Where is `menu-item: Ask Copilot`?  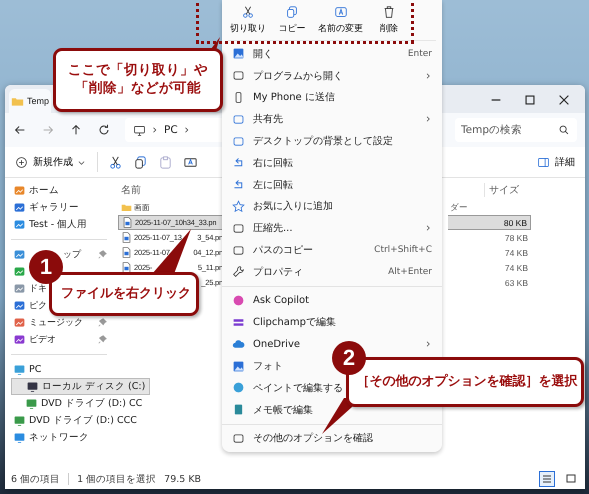 menu-item: Ask Copilot is located at coordinates (281, 300).